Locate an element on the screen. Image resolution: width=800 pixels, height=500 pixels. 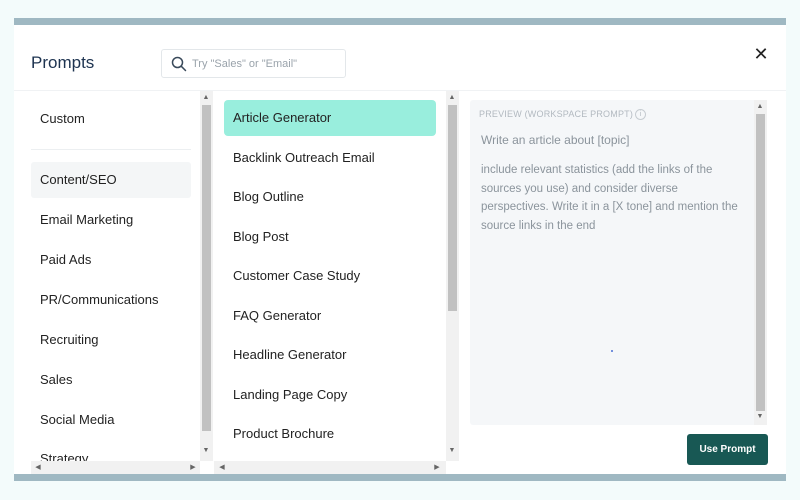
category-scrollbar: ▲ ▼ is located at coordinates (206, 276).